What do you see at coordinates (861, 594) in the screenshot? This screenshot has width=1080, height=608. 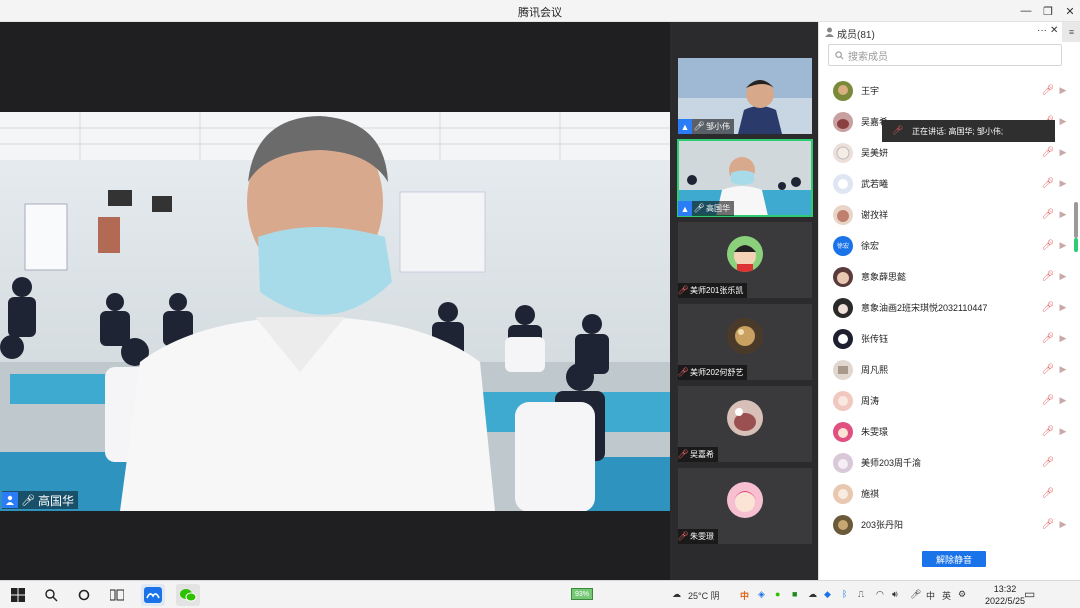 I see `usb-icon: ⎍` at bounding box center [861, 594].